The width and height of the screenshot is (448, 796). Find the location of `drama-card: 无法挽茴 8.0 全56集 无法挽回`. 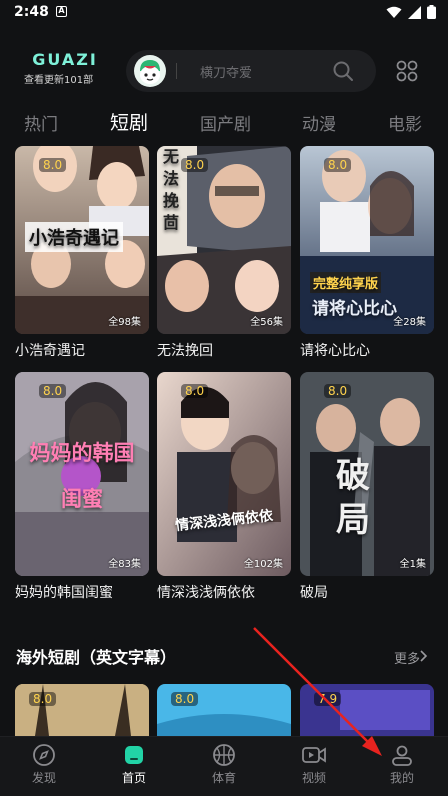

drama-card: 无法挽茴 8.0 全56集 无法挽回 is located at coordinates (224, 253).